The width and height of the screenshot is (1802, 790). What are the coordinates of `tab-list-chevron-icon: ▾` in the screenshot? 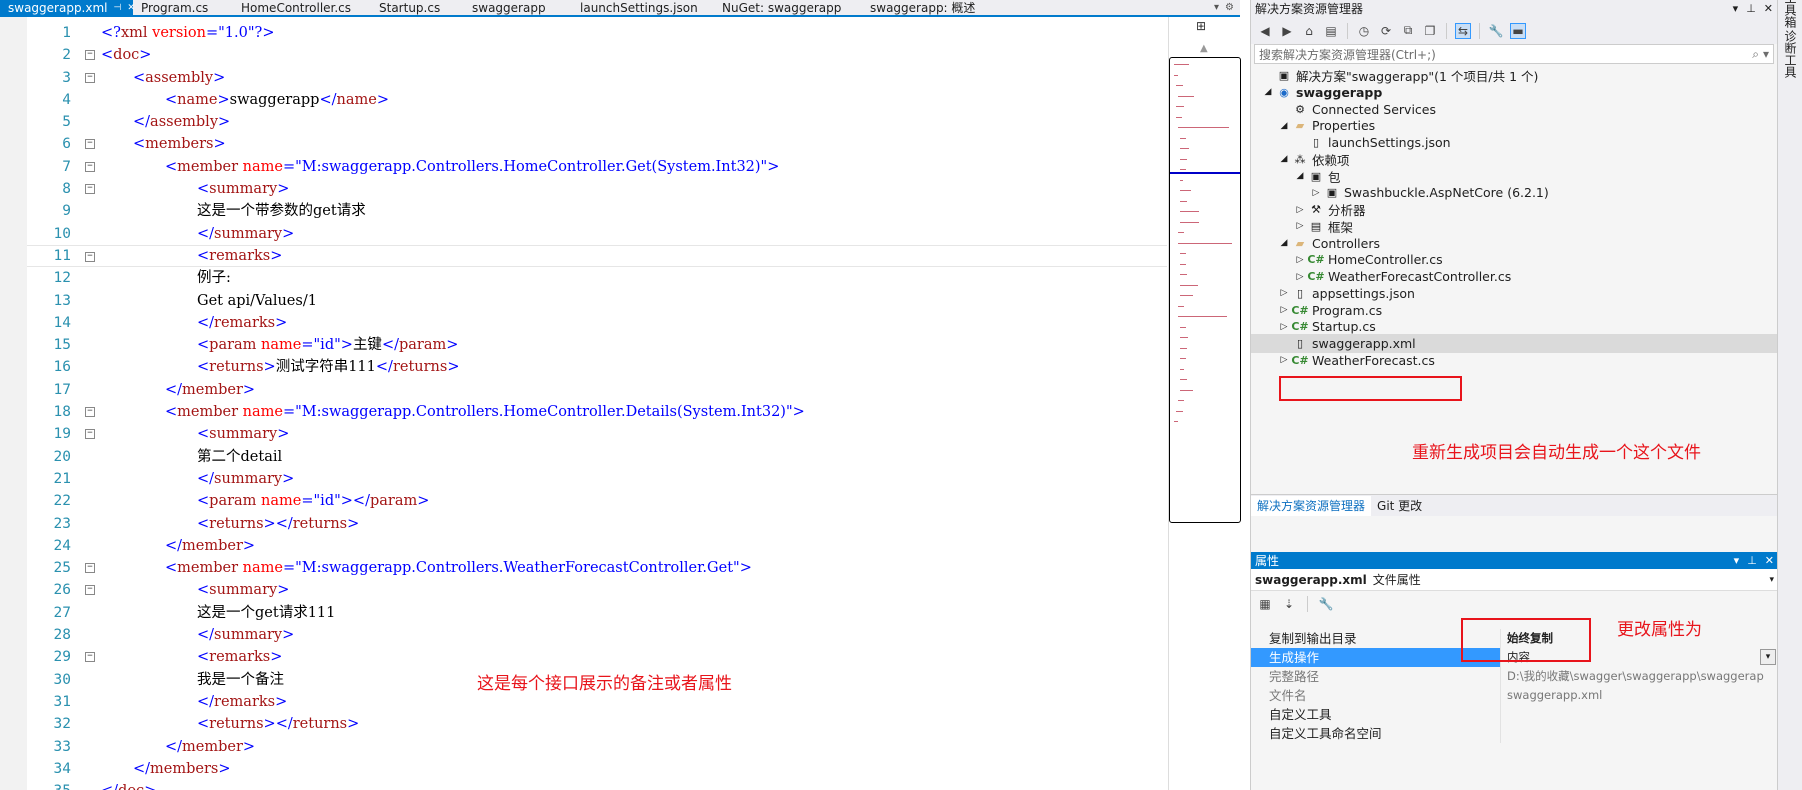 It's located at (1216, 7).